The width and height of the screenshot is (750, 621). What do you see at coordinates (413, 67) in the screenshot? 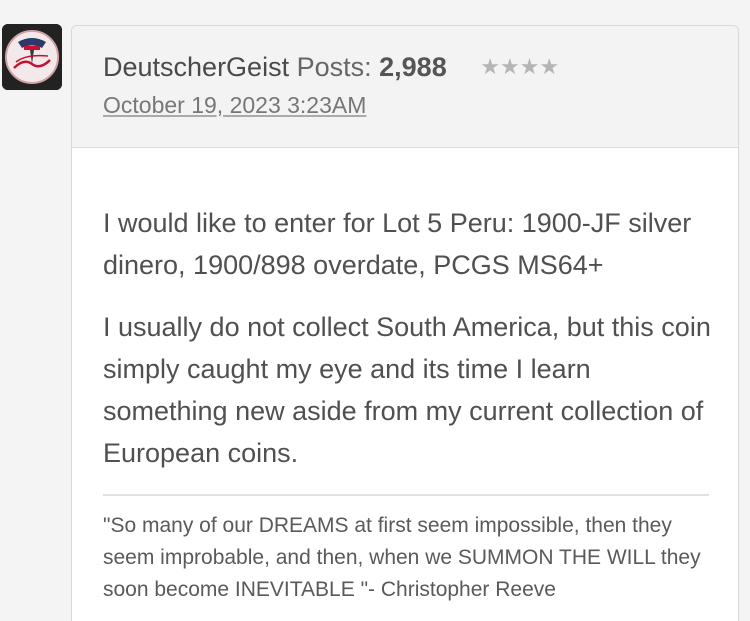
I see `posts-count: 2,988` at bounding box center [413, 67].